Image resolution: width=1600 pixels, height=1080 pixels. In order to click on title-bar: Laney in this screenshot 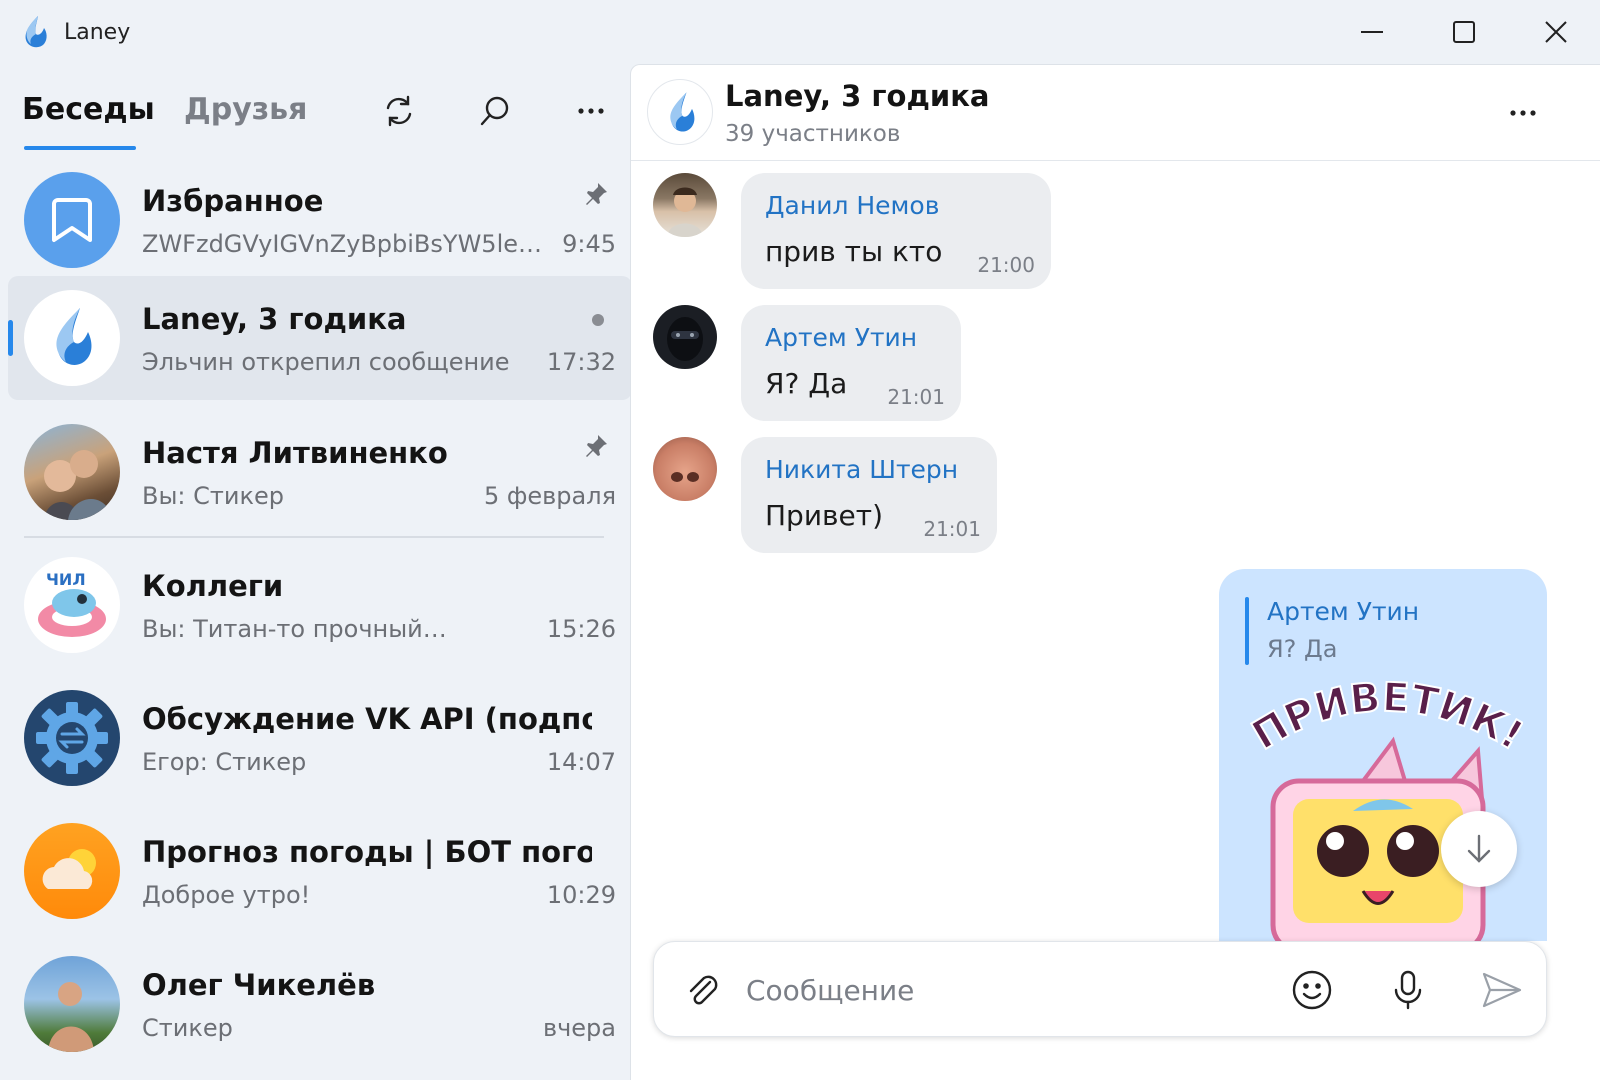, I will do `click(800, 32)`.